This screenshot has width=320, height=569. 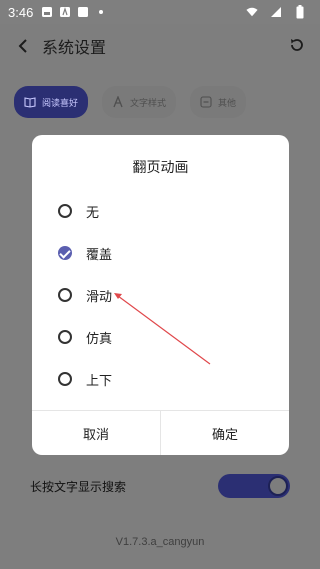 I want to click on wifi-icon, so click(x=252, y=12).